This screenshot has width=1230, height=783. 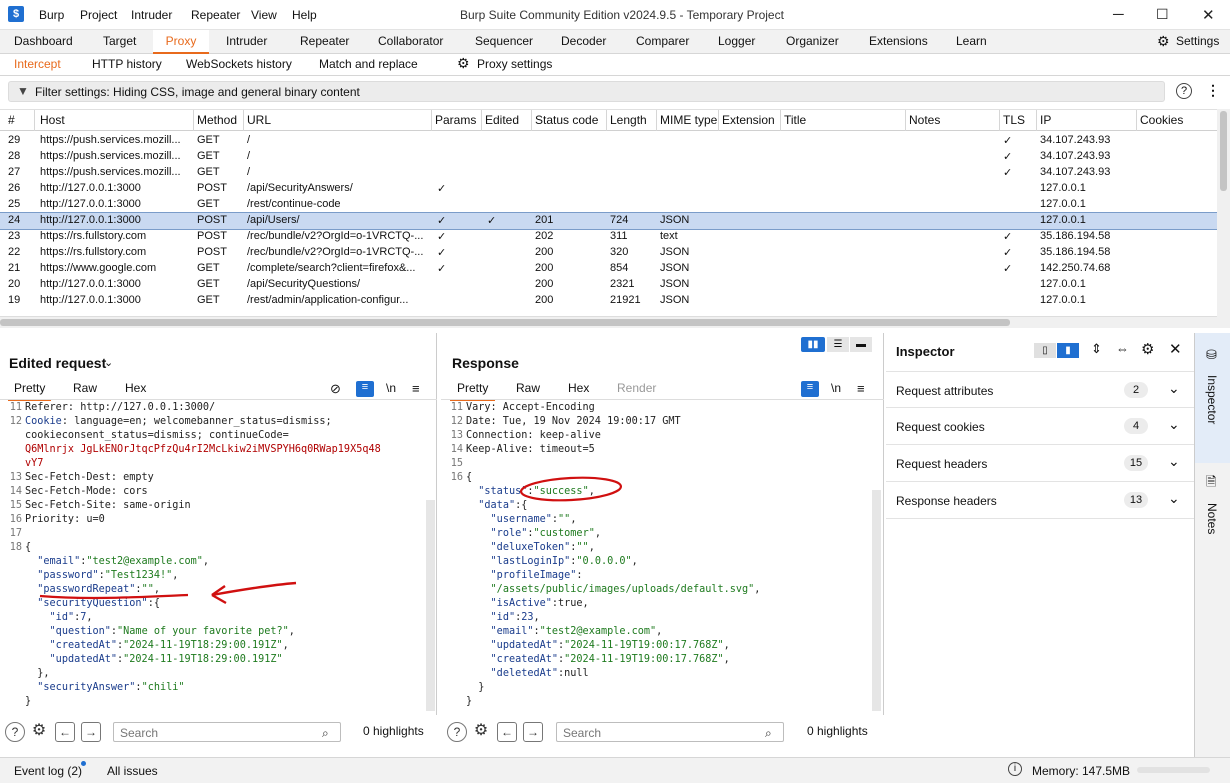 What do you see at coordinates (1040, 500) in the screenshot?
I see `inspector-section-response-headers: Response headers 13 ⌄` at bounding box center [1040, 500].